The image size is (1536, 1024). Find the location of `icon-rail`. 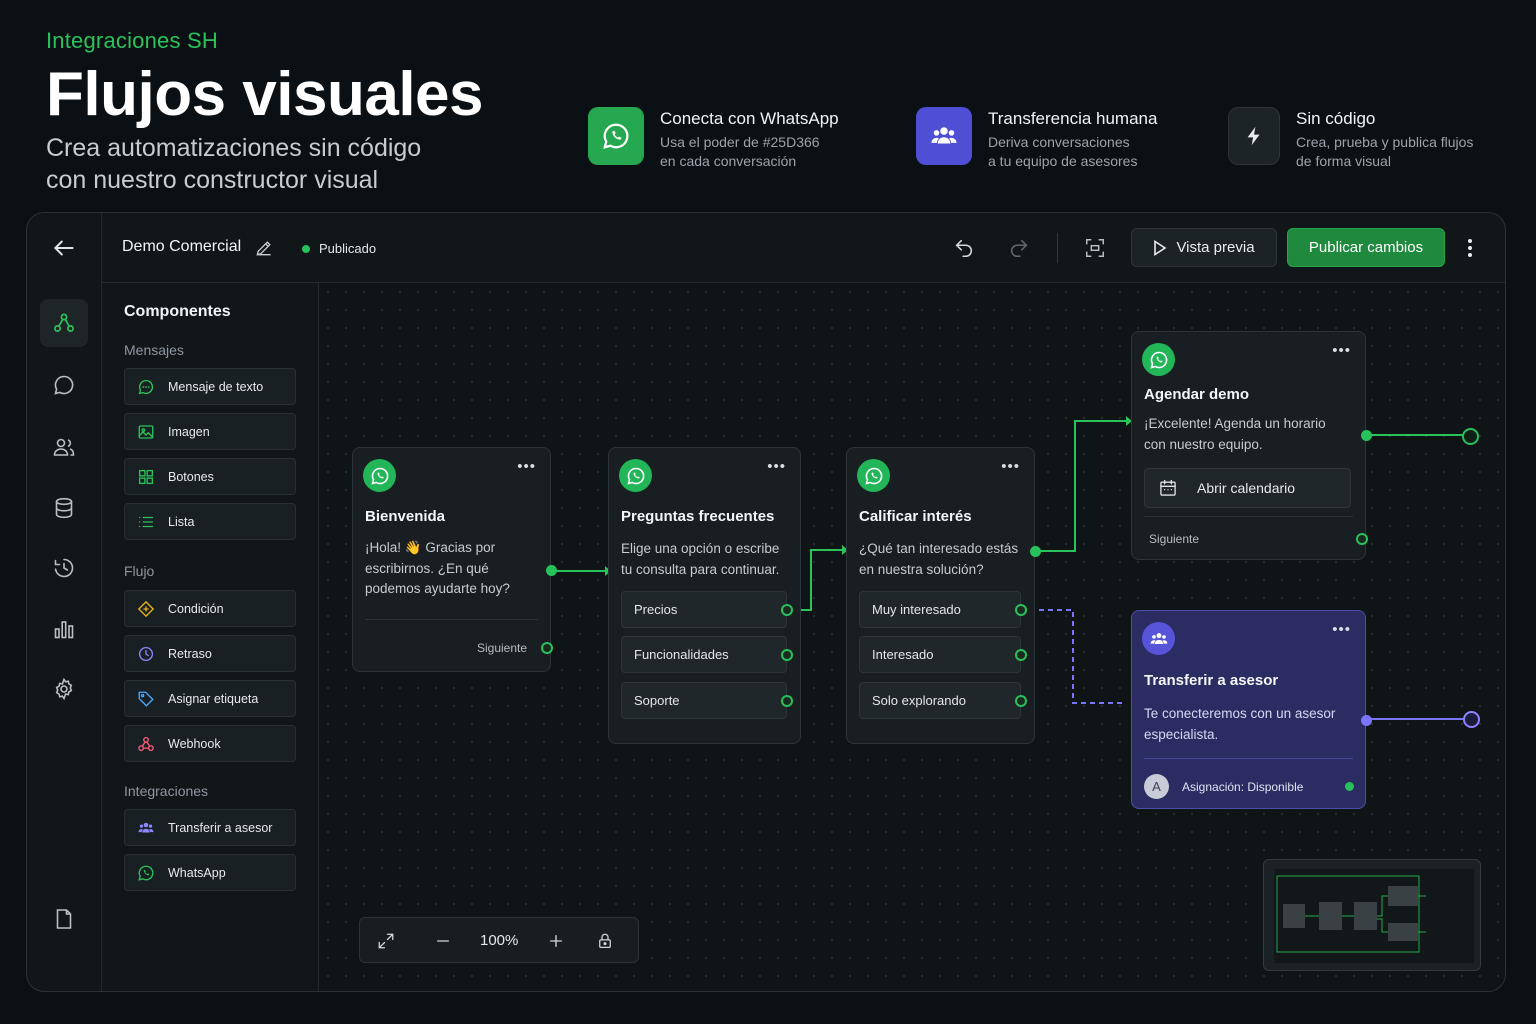

icon-rail is located at coordinates (64, 602).